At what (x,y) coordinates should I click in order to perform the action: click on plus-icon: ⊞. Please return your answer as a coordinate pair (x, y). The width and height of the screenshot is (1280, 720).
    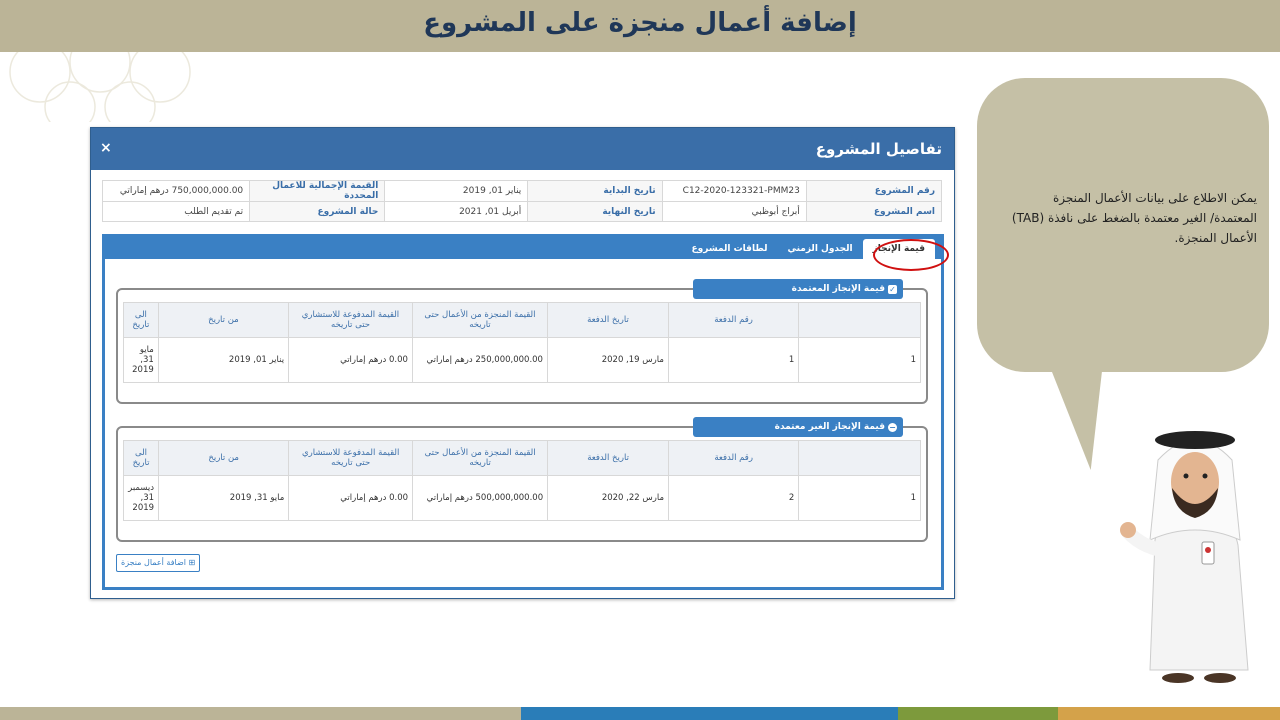
    Looking at the image, I should click on (192, 562).